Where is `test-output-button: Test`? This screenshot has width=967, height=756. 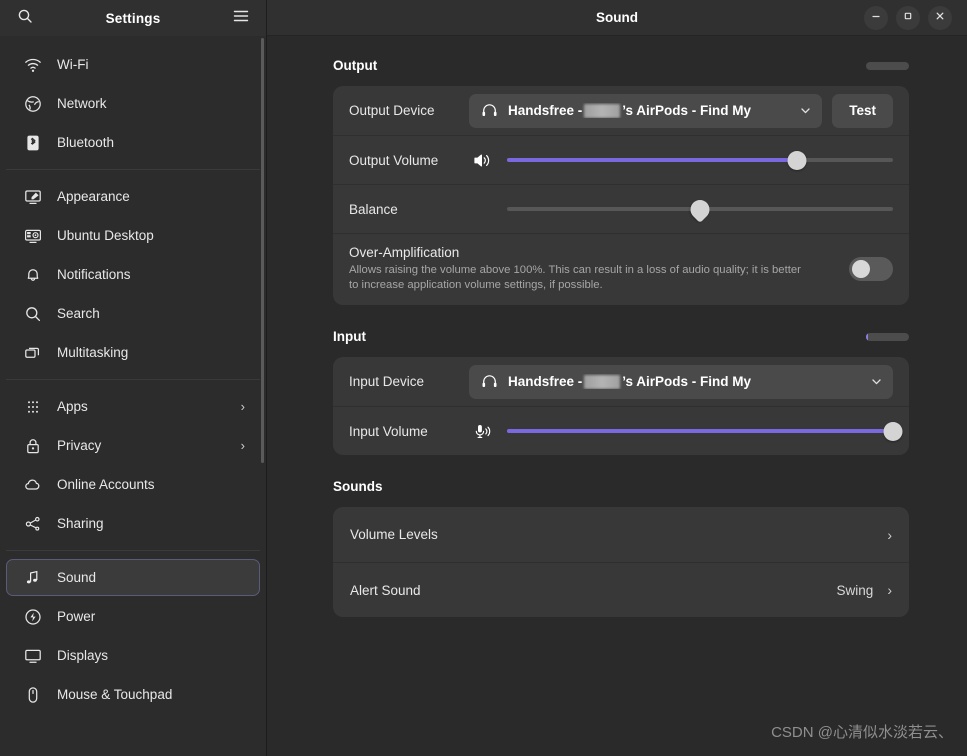 test-output-button: Test is located at coordinates (862, 110).